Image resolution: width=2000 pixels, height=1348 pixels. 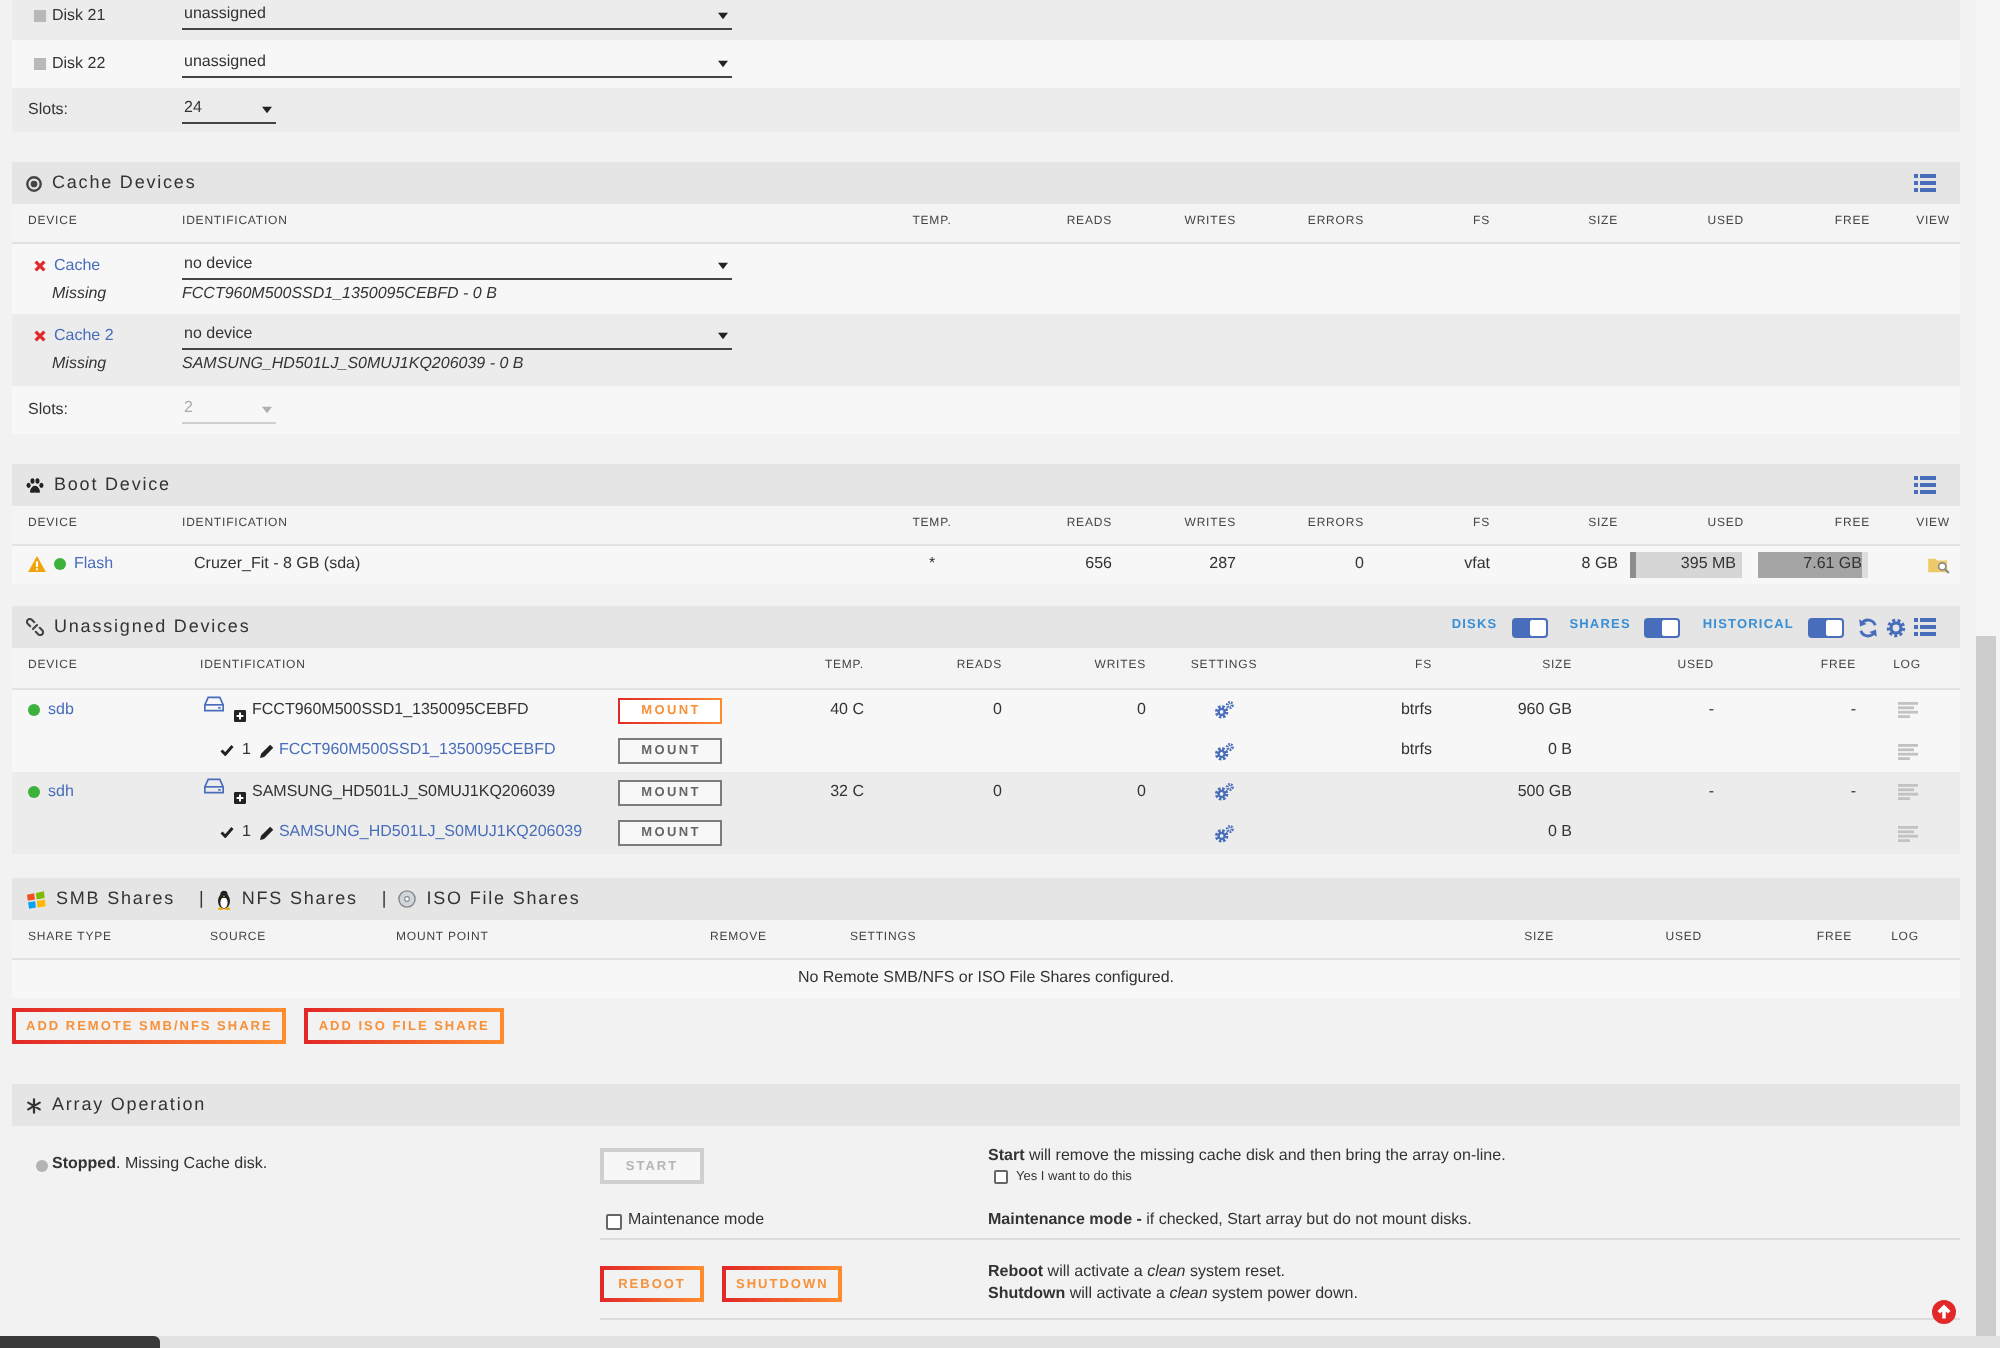 I want to click on device-identification: FCCT960M500SSD1_1350095CEBFD, so click(x=390, y=710).